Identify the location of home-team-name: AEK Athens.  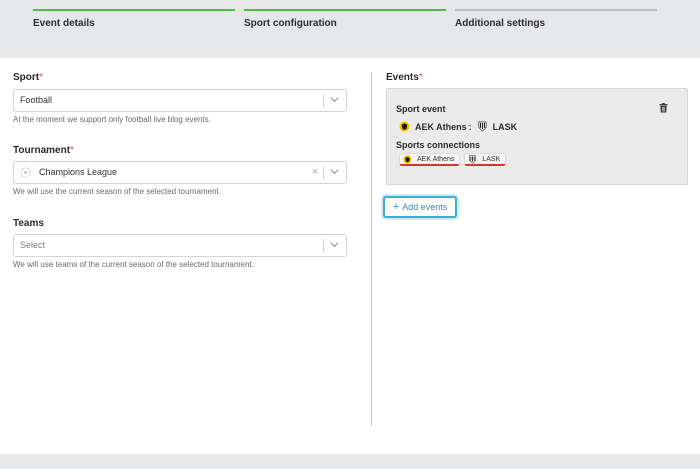
(441, 126).